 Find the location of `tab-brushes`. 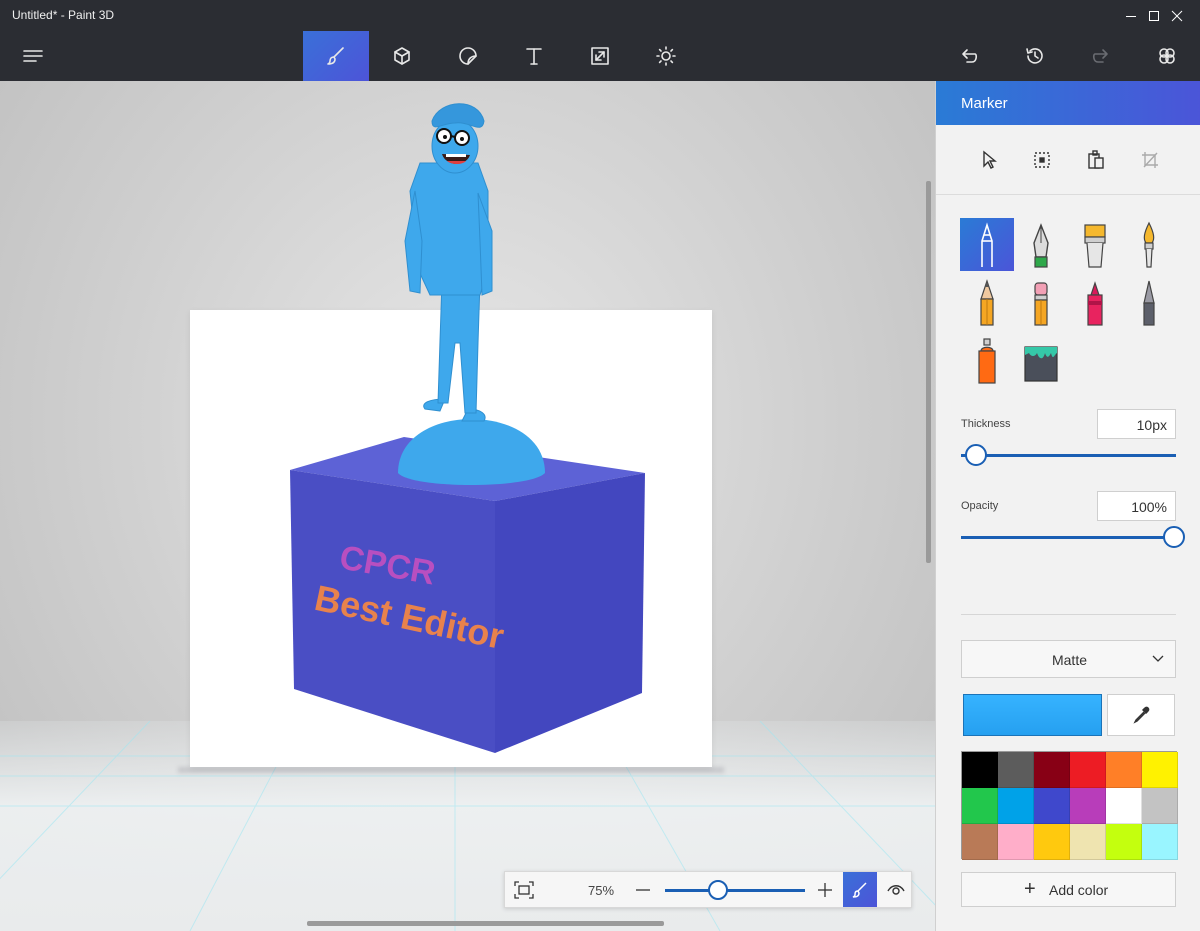

tab-brushes is located at coordinates (336, 56).